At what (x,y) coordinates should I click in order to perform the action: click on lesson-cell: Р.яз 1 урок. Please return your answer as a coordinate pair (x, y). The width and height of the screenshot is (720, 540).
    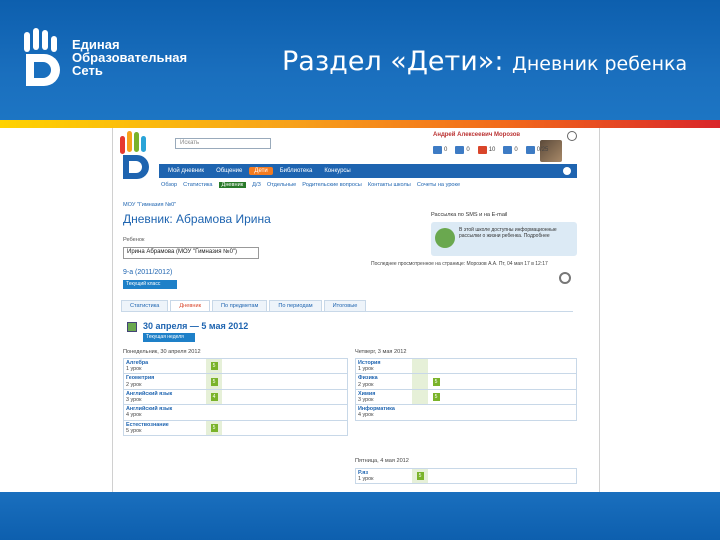
    Looking at the image, I should click on (384, 476).